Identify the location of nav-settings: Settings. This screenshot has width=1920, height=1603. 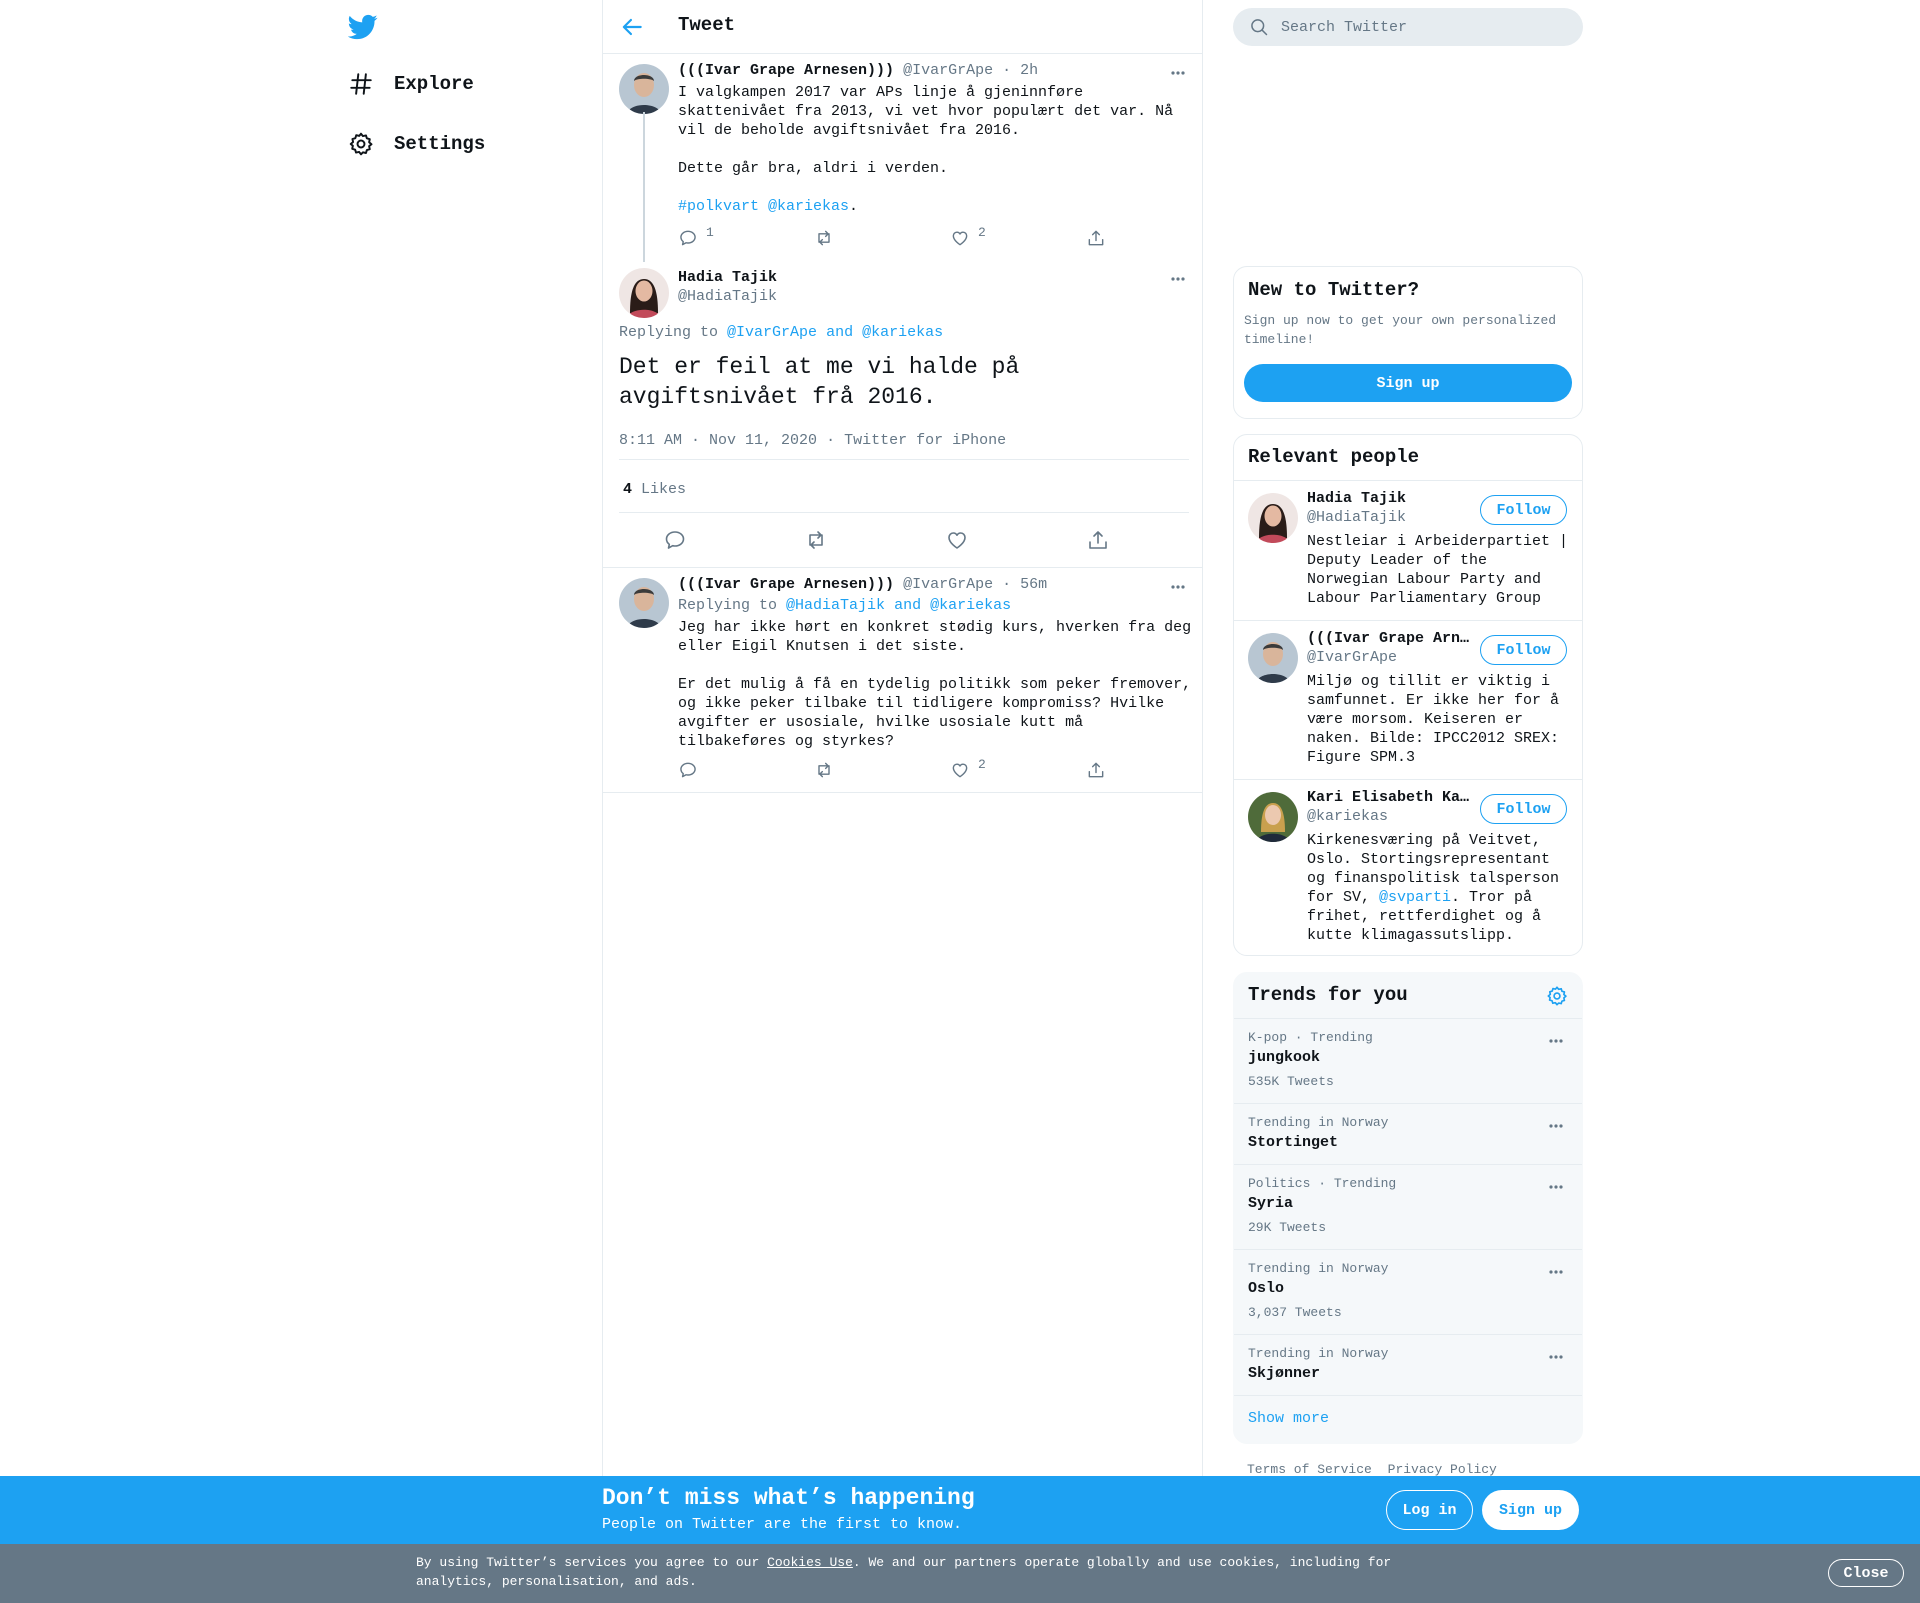
(416, 144).